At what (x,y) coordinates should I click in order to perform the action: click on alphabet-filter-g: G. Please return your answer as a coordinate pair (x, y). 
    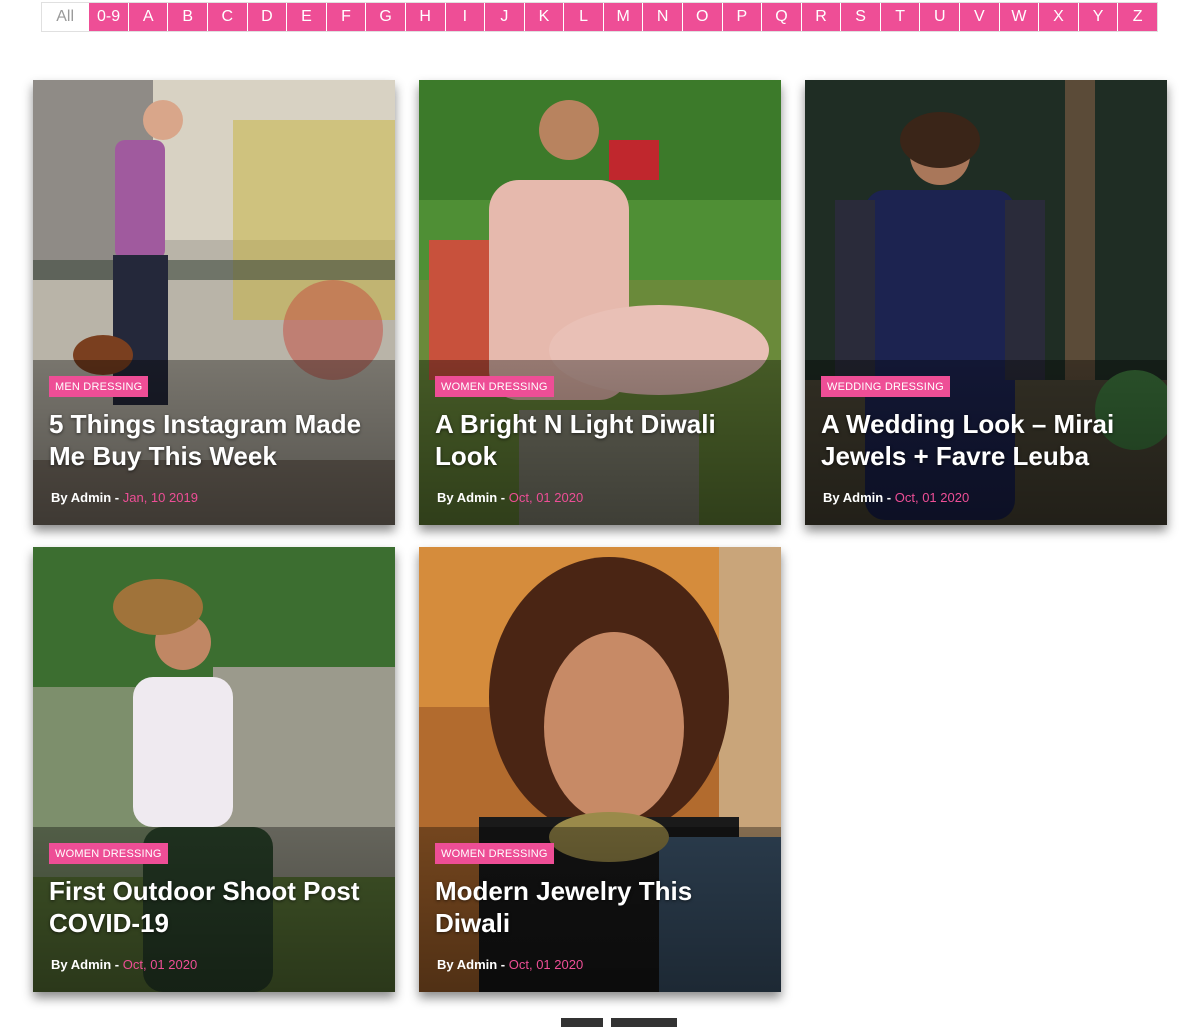
    Looking at the image, I should click on (385, 17).